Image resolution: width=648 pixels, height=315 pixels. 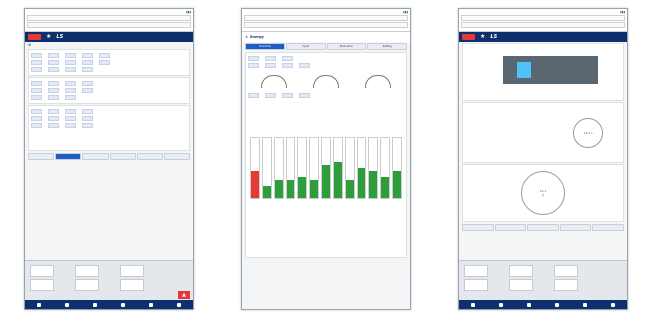 I want to click on tab-overview: Overview, so click(x=265, y=46).